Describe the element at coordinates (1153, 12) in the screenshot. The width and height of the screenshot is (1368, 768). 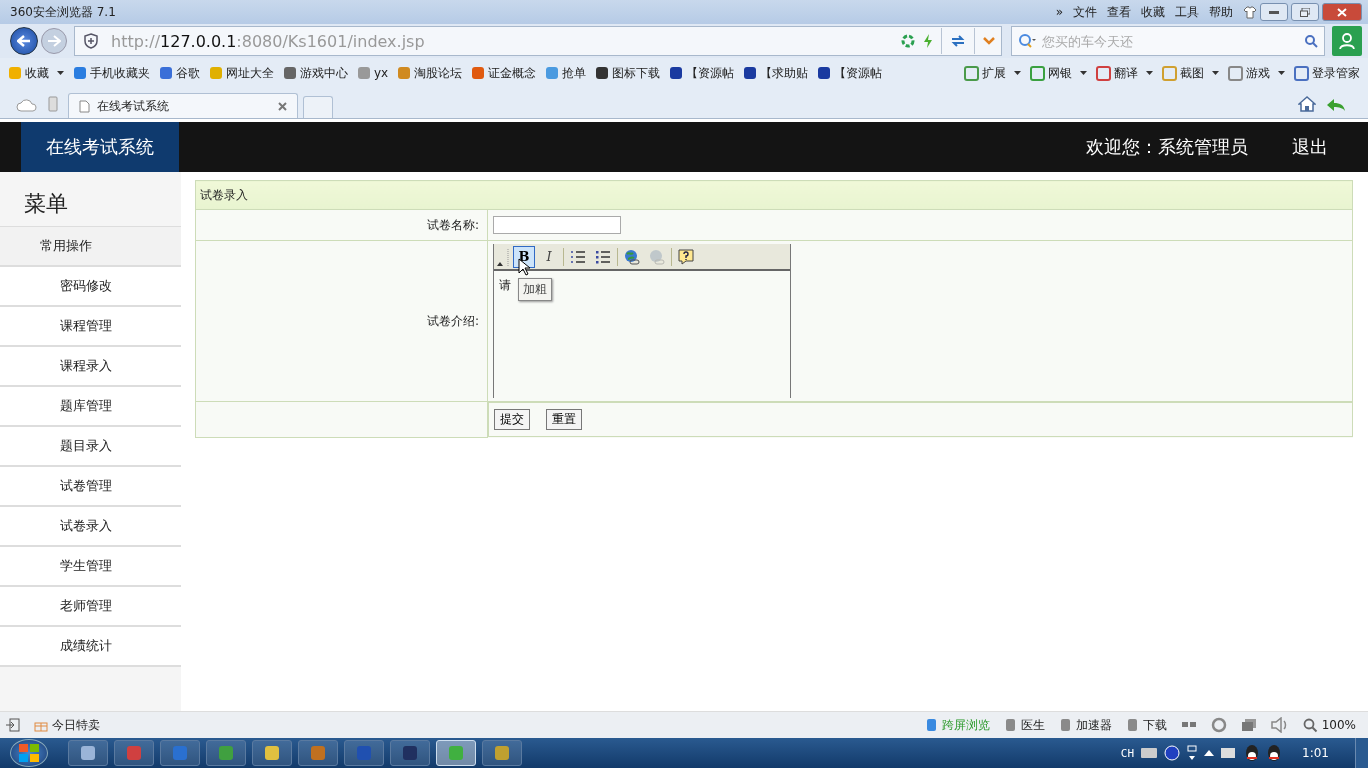
I see `menu-item: 收藏` at that location.